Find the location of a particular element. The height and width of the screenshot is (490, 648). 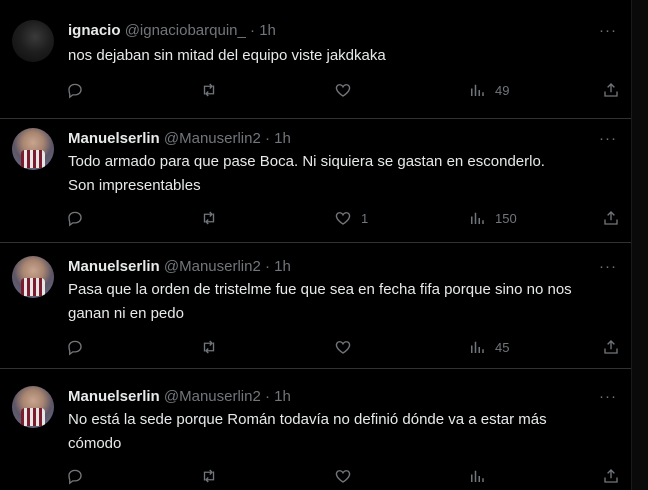

views-button: 45 is located at coordinates (488, 347).